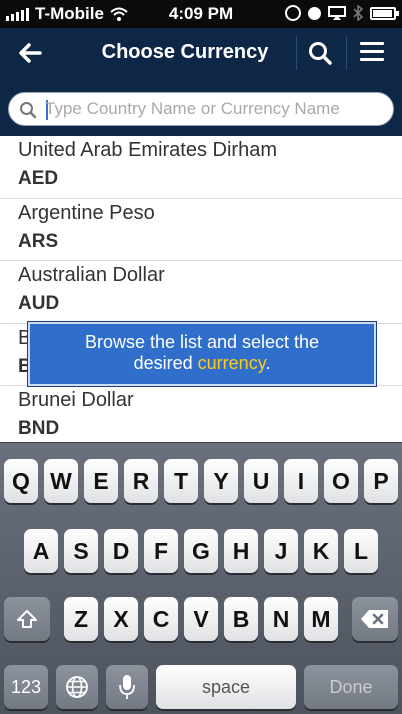 This screenshot has height=714, width=402. Describe the element at coordinates (161, 551) in the screenshot. I see `key-f: F` at that location.